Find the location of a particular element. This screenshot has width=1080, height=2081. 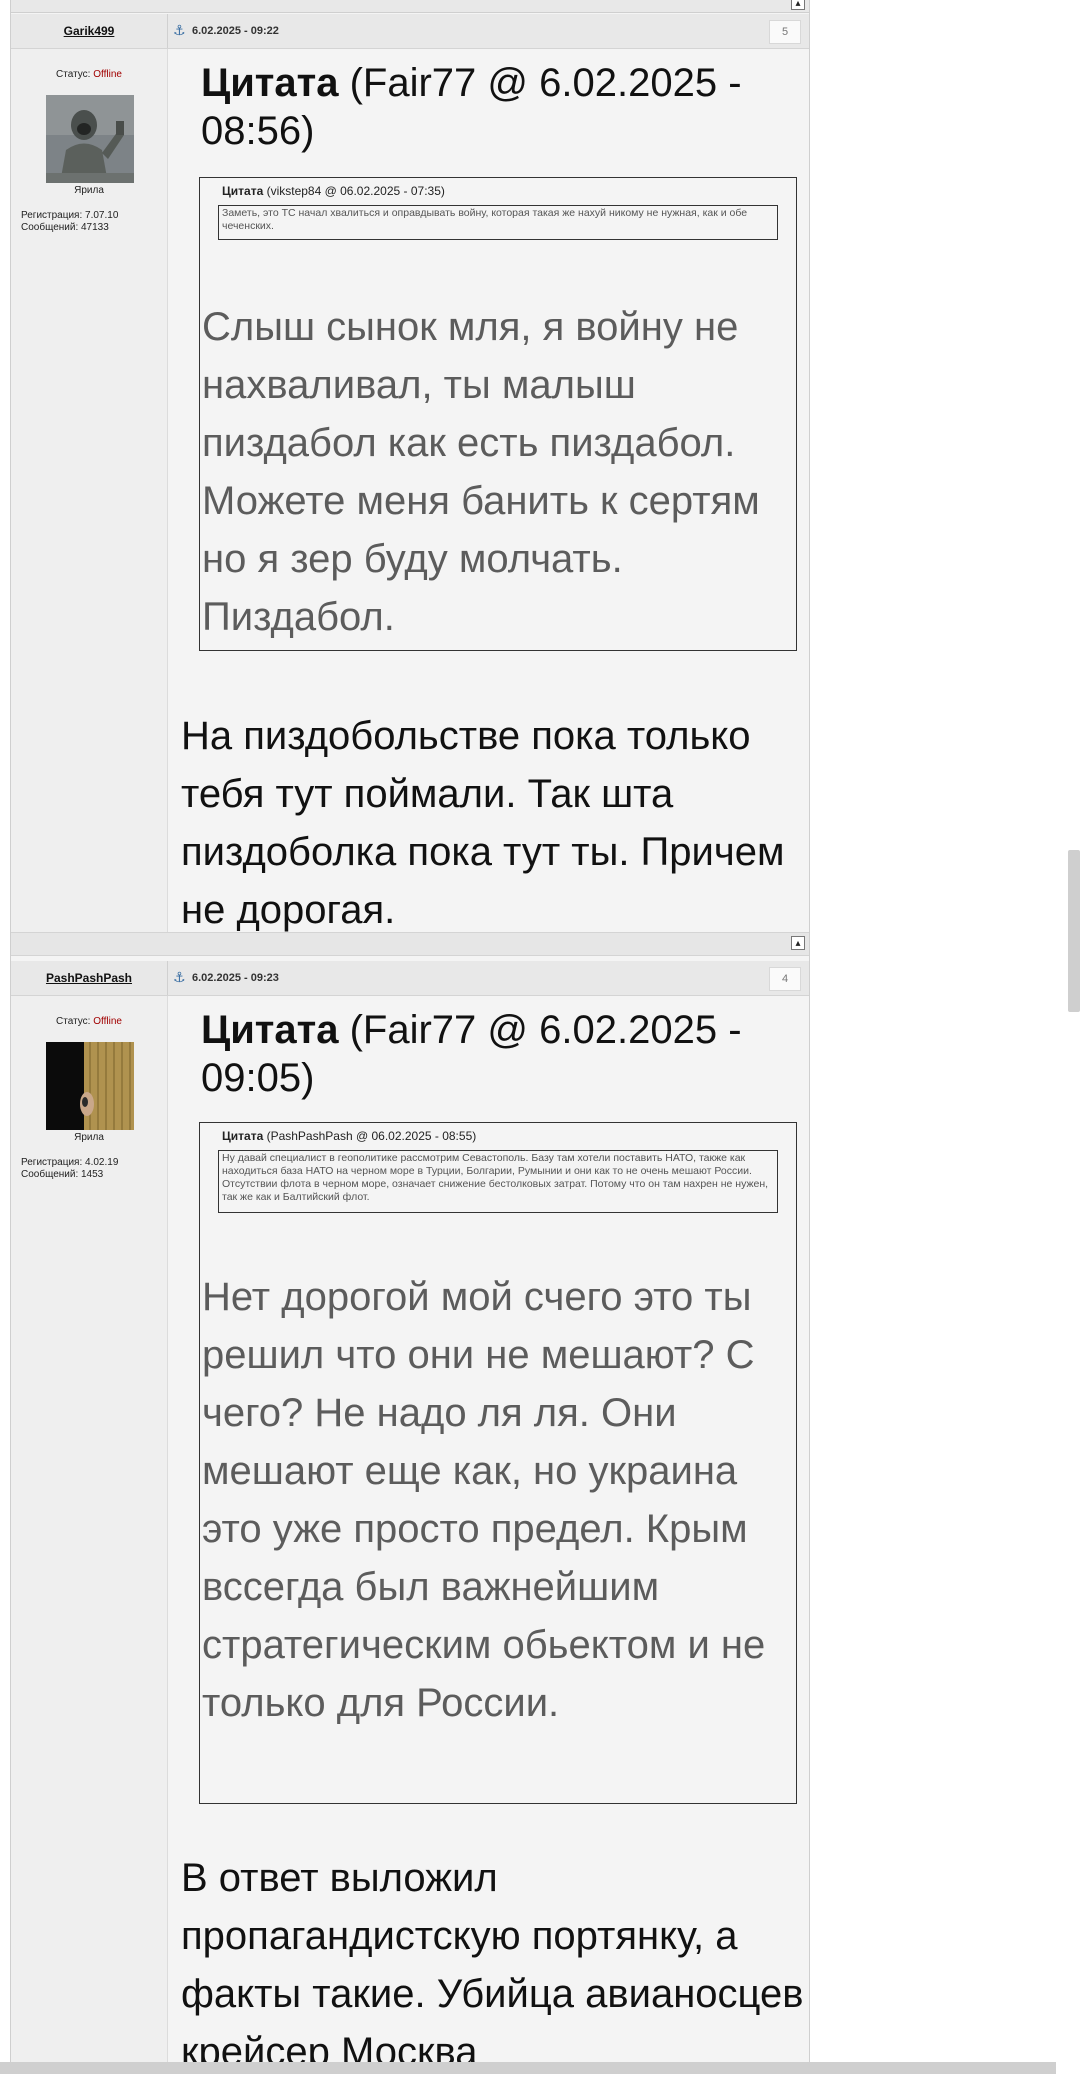

post-header: PashPashPash ⚓ 6.02.2025 - 09:23 4 is located at coordinates (410, 978).